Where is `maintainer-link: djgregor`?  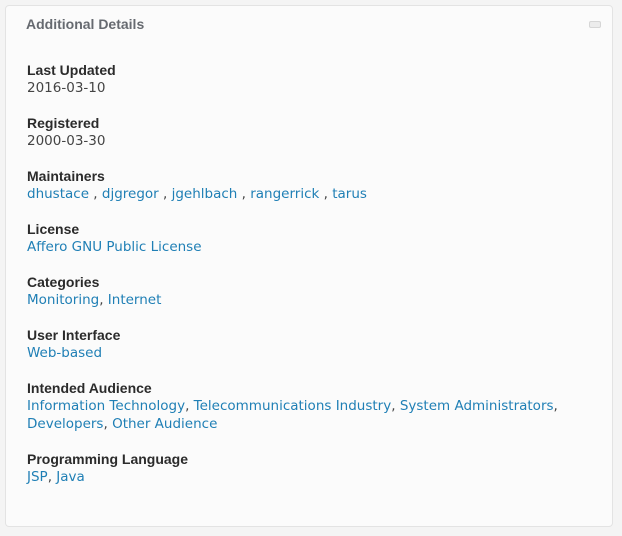
maintainer-link: djgregor is located at coordinates (130, 194).